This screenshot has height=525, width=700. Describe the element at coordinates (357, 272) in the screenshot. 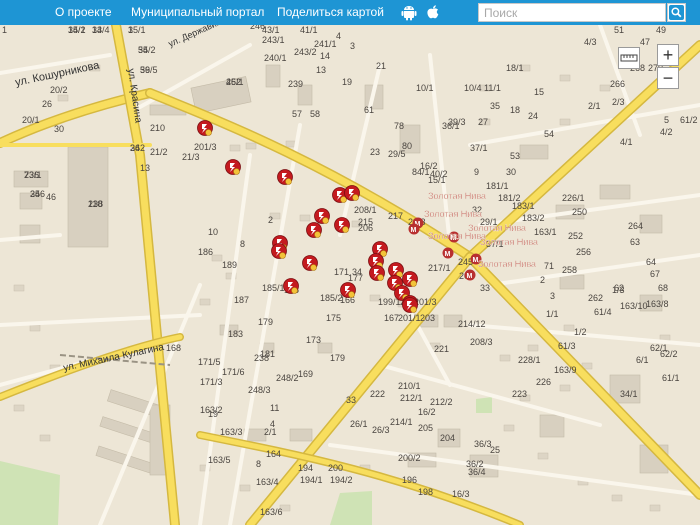

I see `house-number-label: 34` at that location.